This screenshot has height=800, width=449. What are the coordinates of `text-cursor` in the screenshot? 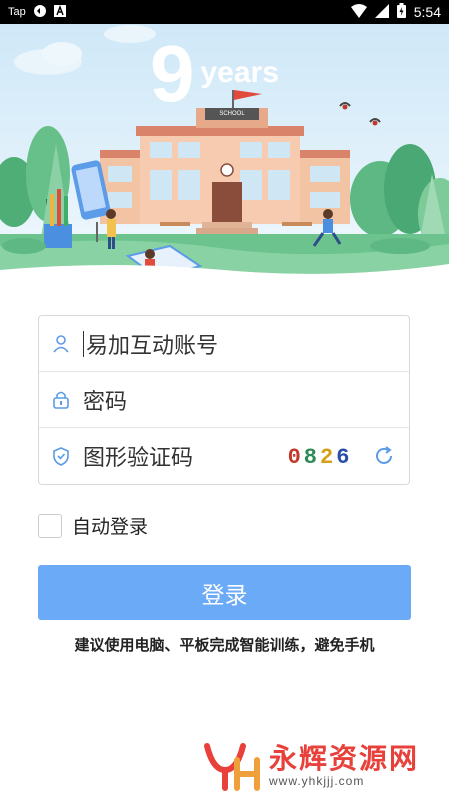 It's located at (83, 343).